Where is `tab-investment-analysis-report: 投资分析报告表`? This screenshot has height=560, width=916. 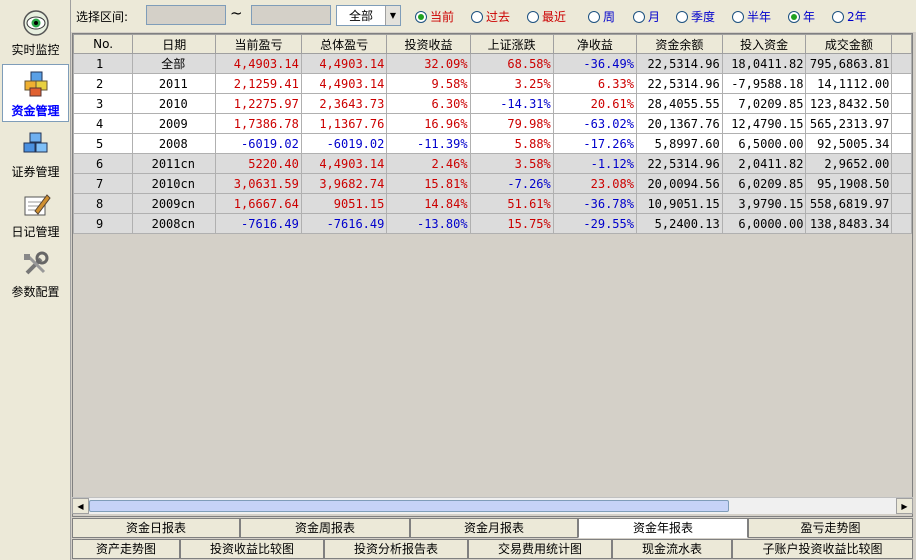 tab-investment-analysis-report: 投资分析报告表 is located at coordinates (396, 549).